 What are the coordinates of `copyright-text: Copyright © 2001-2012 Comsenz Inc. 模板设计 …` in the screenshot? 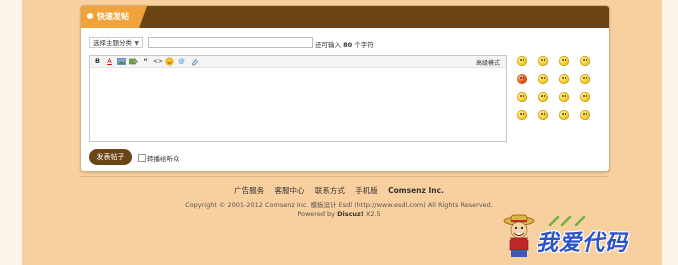 It's located at (339, 205).